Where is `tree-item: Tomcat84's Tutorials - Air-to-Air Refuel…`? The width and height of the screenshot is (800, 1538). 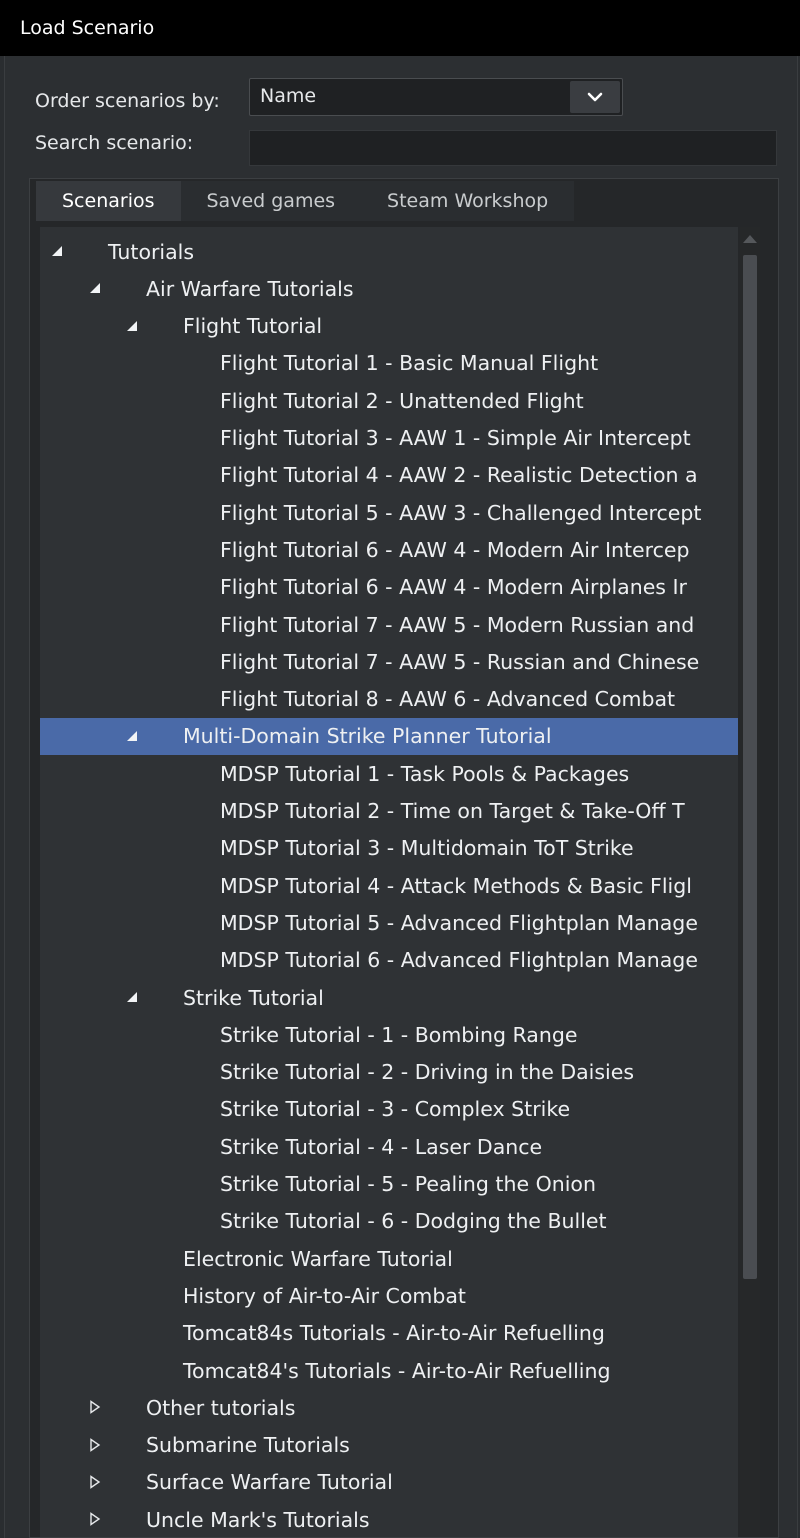
tree-item: Tomcat84's Tutorials - Air-to-Air Refuel… is located at coordinates (389, 1370).